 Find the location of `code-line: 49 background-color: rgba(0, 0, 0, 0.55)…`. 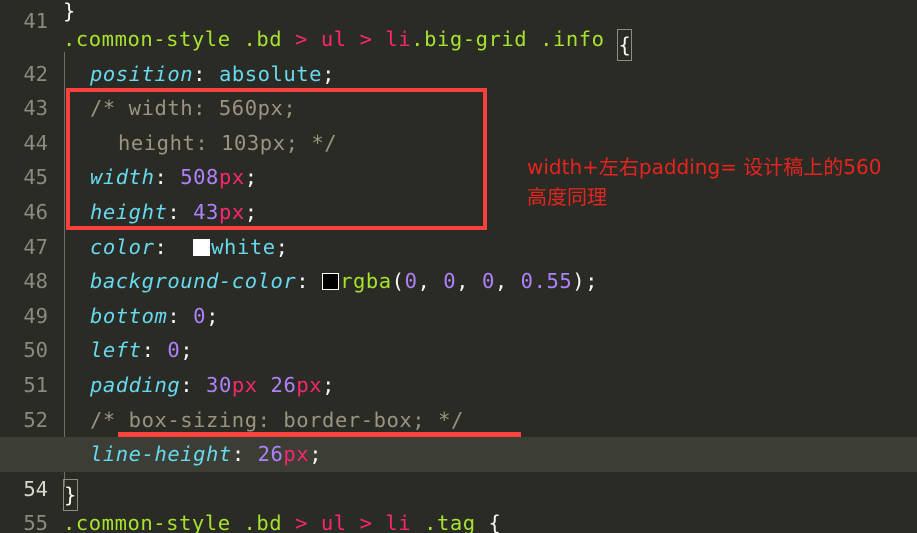

code-line: 49 background-color: rgba(0, 0, 0, 0.55)… is located at coordinates (458, 296).